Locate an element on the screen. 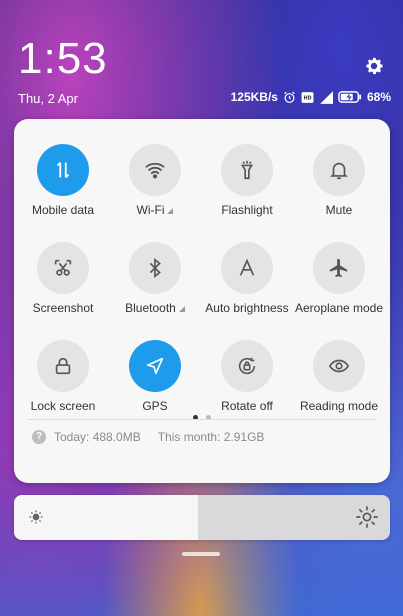 The width and height of the screenshot is (403, 616). network-speed: 125KB/s is located at coordinates (254, 97).